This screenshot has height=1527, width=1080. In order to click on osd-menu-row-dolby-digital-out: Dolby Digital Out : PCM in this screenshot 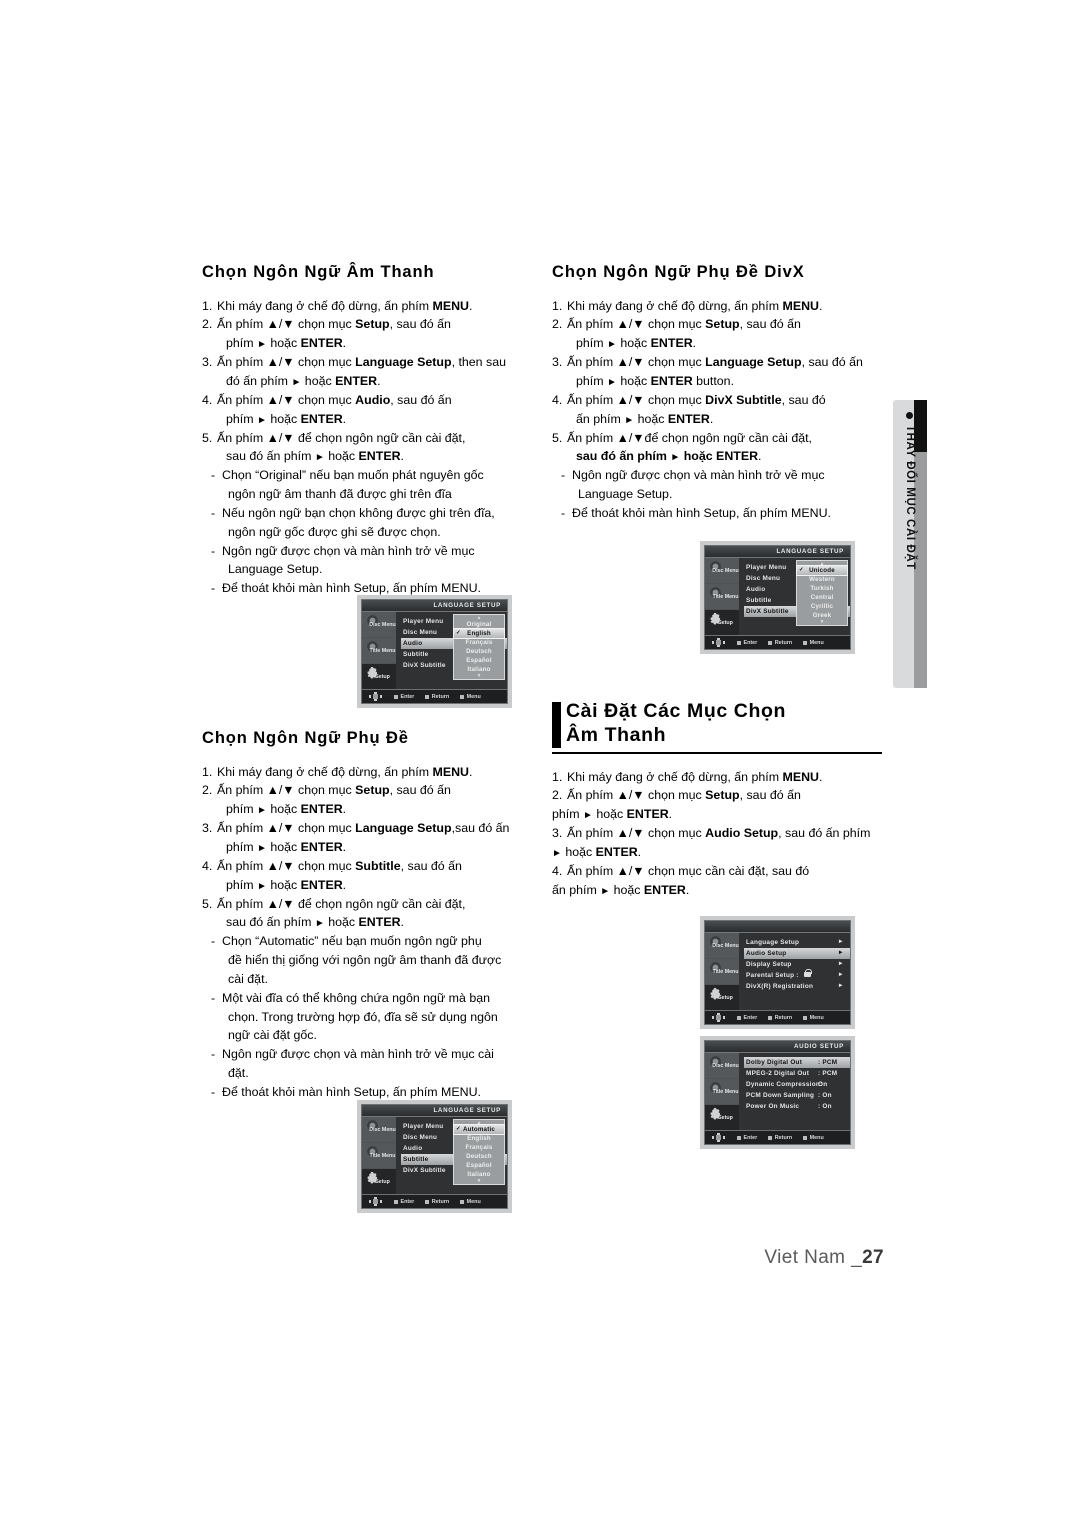, I will do `click(797, 1062)`.